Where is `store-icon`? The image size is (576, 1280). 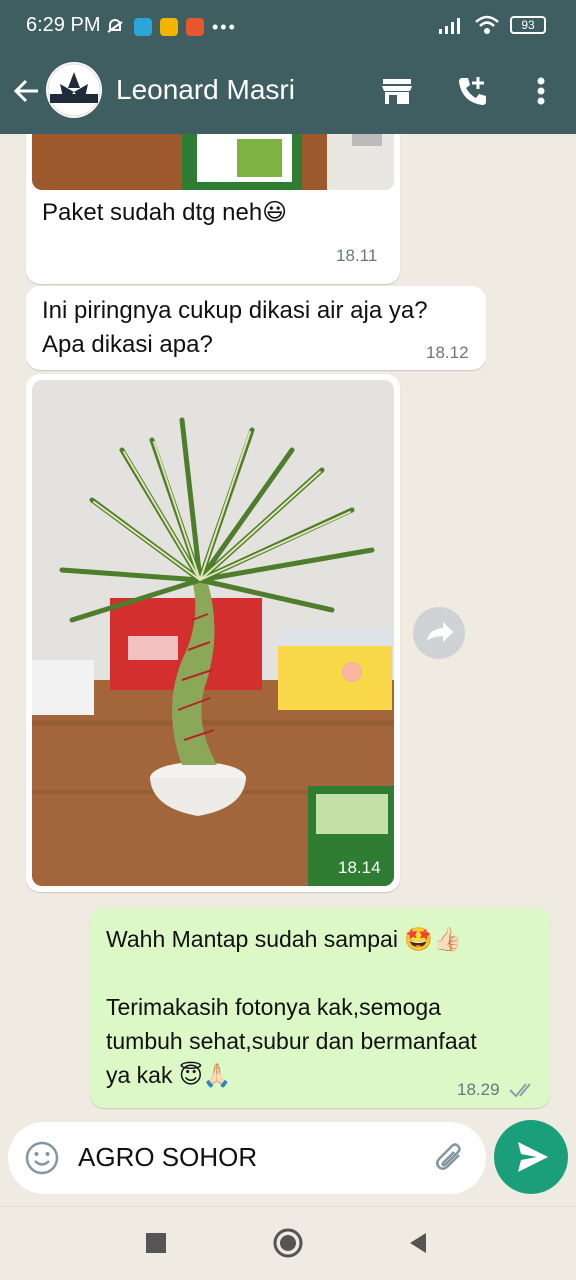 store-icon is located at coordinates (397, 91).